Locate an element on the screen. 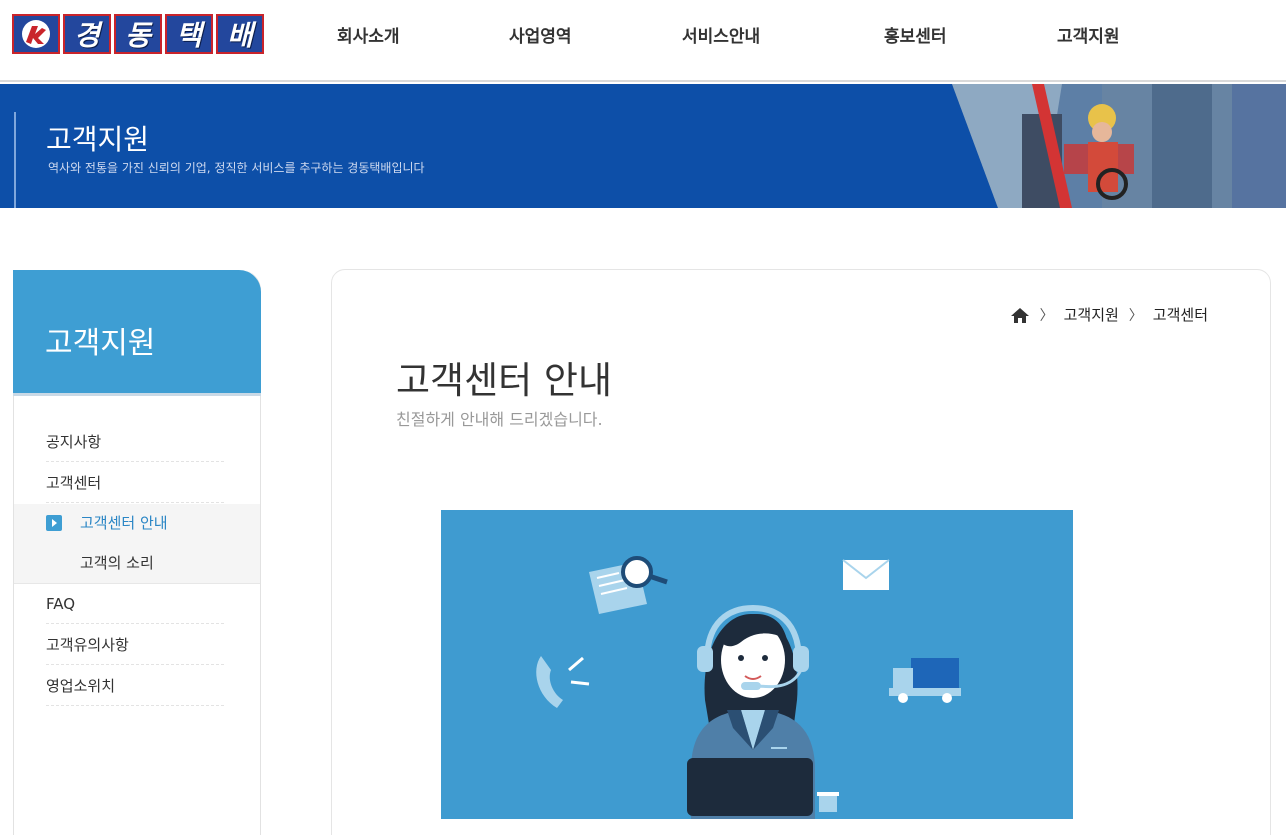 The height and width of the screenshot is (835, 1286). sidebar-title: 고객지원 is located at coordinates (100, 343).